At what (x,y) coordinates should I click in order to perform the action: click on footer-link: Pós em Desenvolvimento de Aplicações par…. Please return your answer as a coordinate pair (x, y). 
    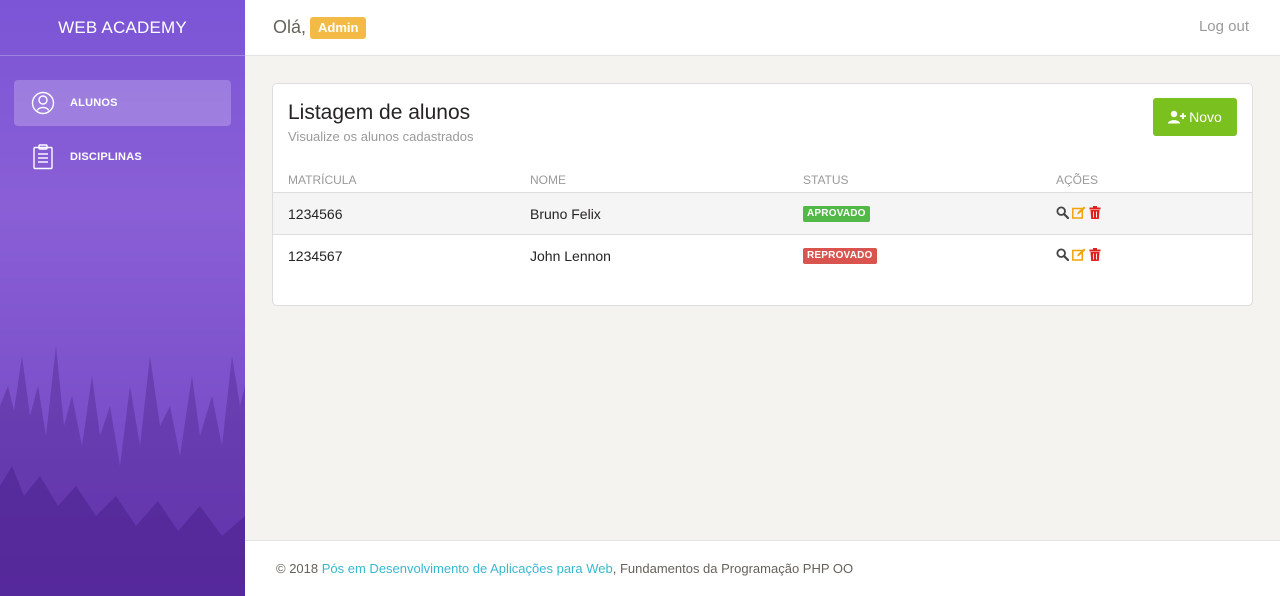
    Looking at the image, I should click on (467, 568).